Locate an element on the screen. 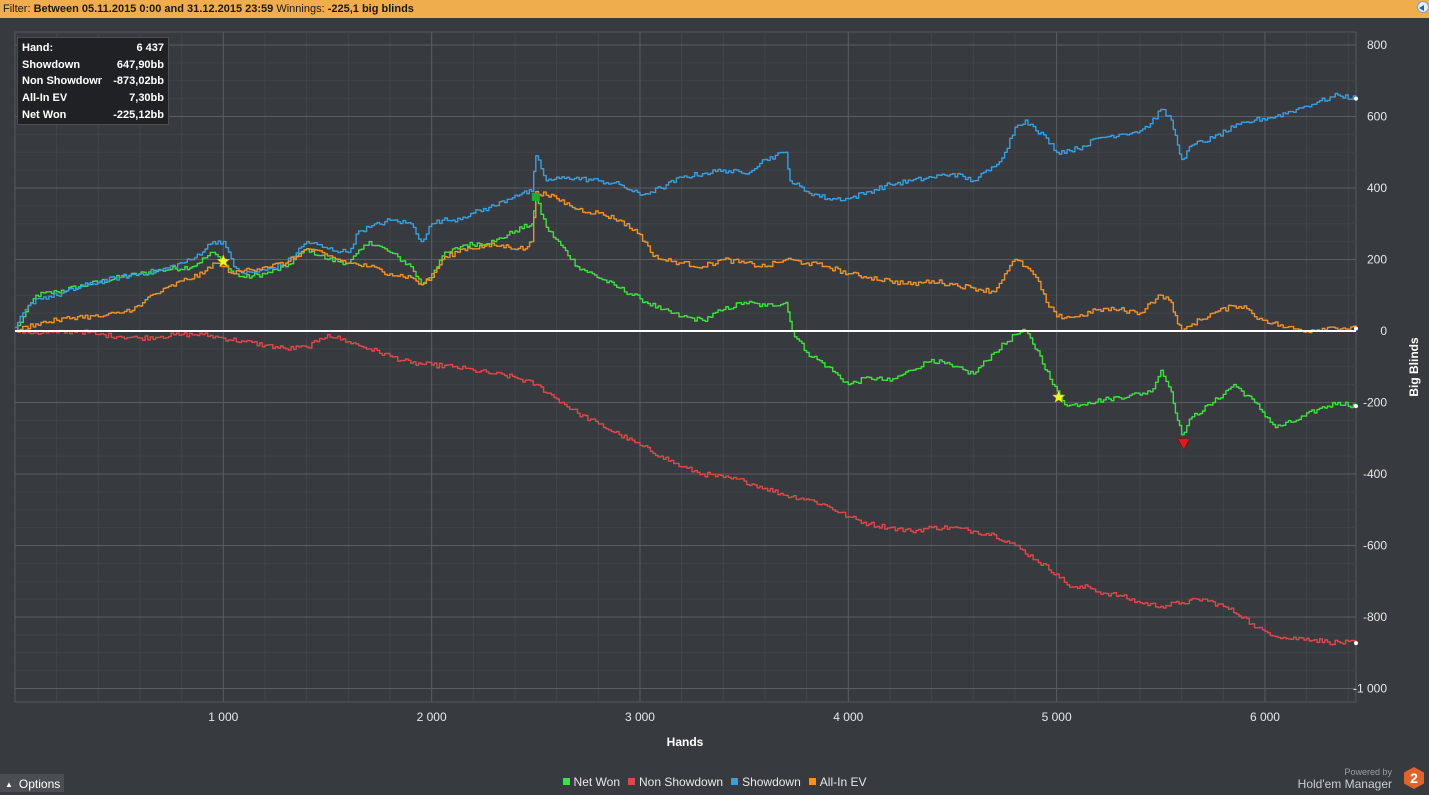 The width and height of the screenshot is (1429, 795). chart-legend: Net Won Non Showdown Showdown All-In EV is located at coordinates (714, 782).